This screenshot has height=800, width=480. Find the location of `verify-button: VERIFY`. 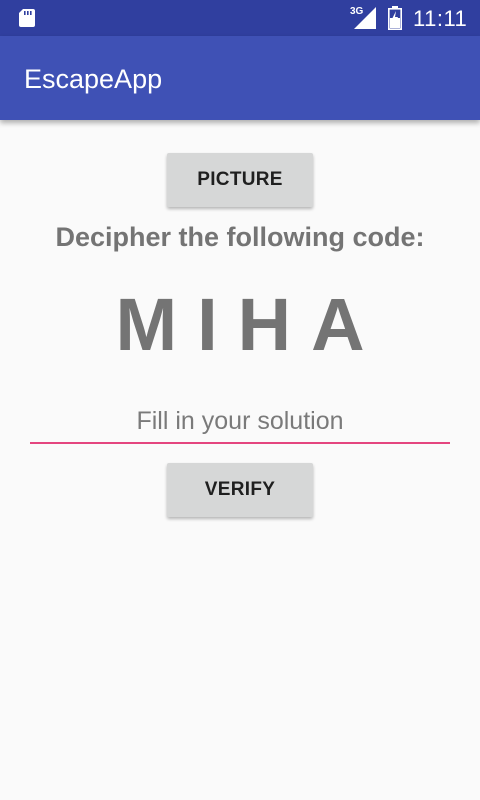

verify-button: VERIFY is located at coordinates (240, 490).